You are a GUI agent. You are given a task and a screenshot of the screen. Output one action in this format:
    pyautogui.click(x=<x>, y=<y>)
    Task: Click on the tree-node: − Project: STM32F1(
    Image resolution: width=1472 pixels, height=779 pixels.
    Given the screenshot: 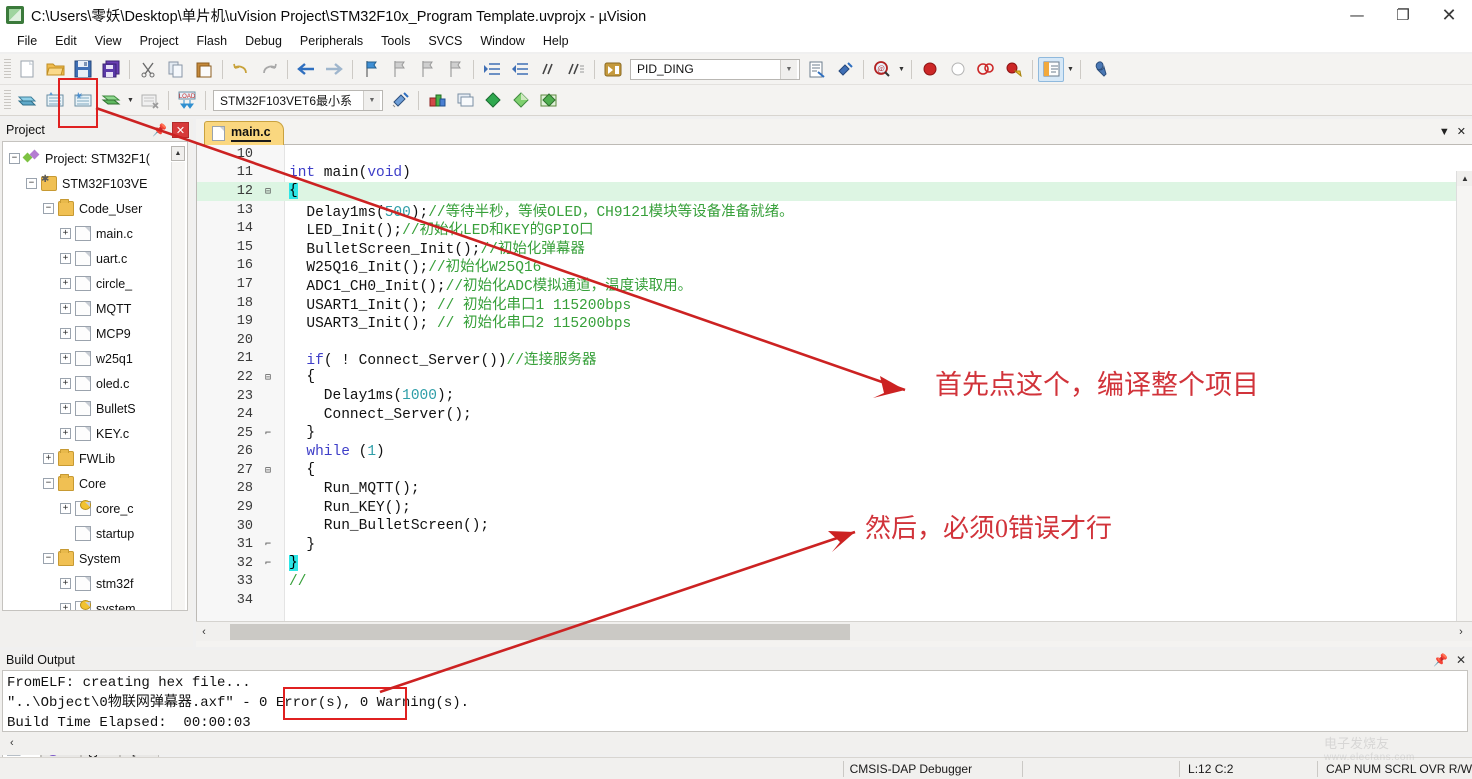 What is the action you would take?
    pyautogui.click(x=95, y=158)
    